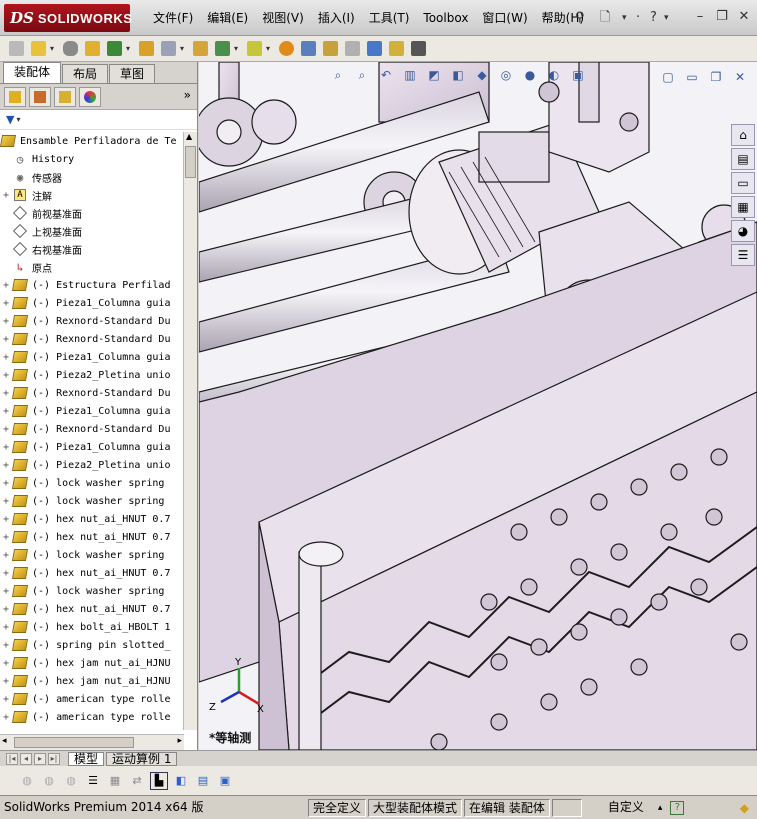  I want to click on close-icon: ✕, so click(744, 17).